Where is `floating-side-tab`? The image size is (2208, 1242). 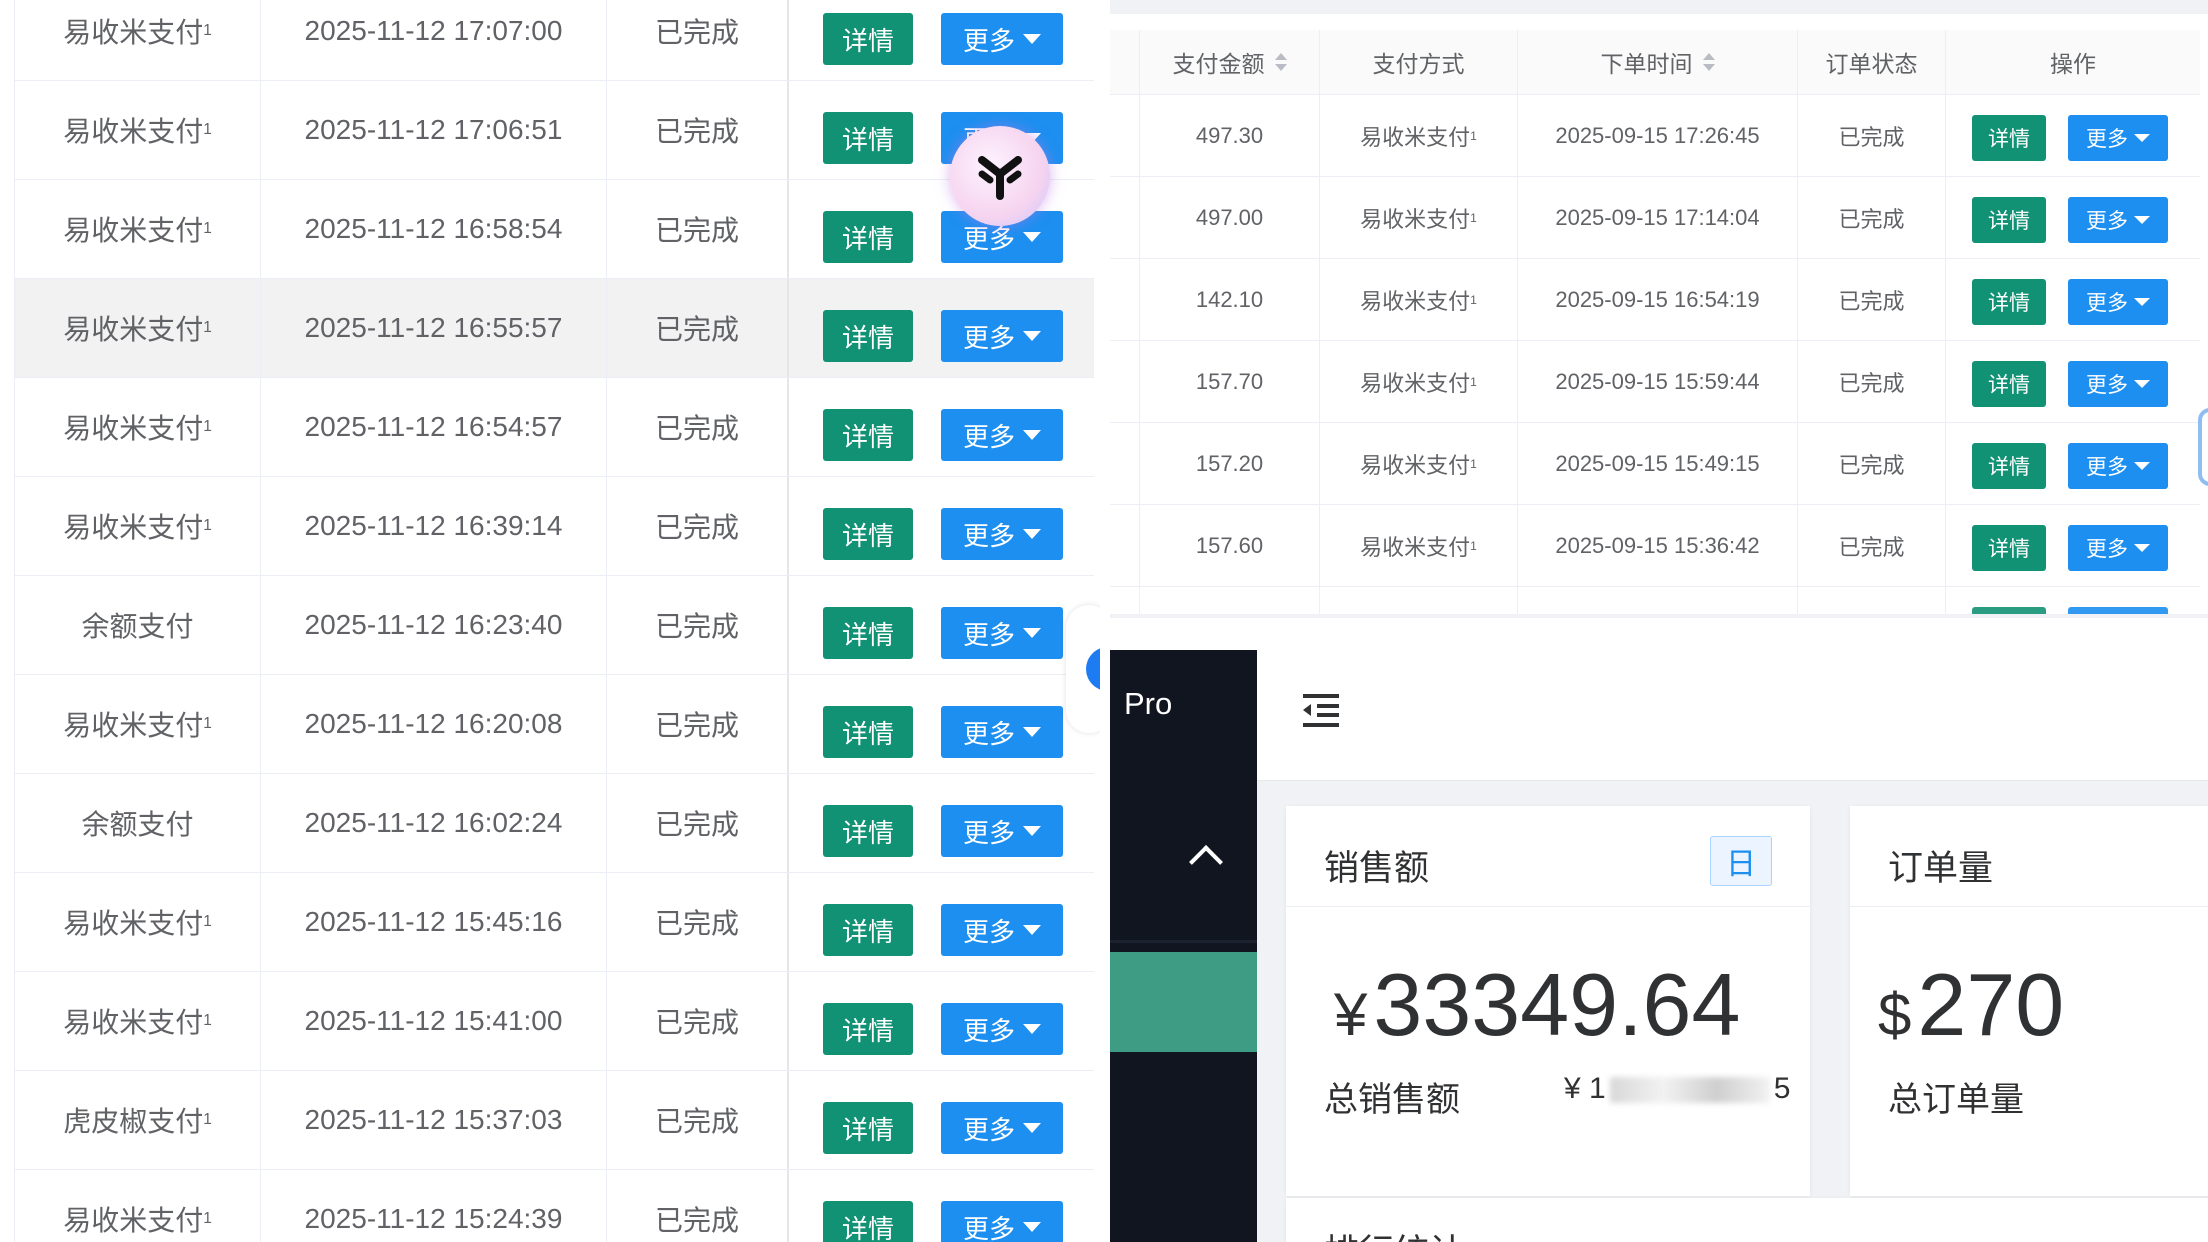 floating-side-tab is located at coordinates (1083, 669).